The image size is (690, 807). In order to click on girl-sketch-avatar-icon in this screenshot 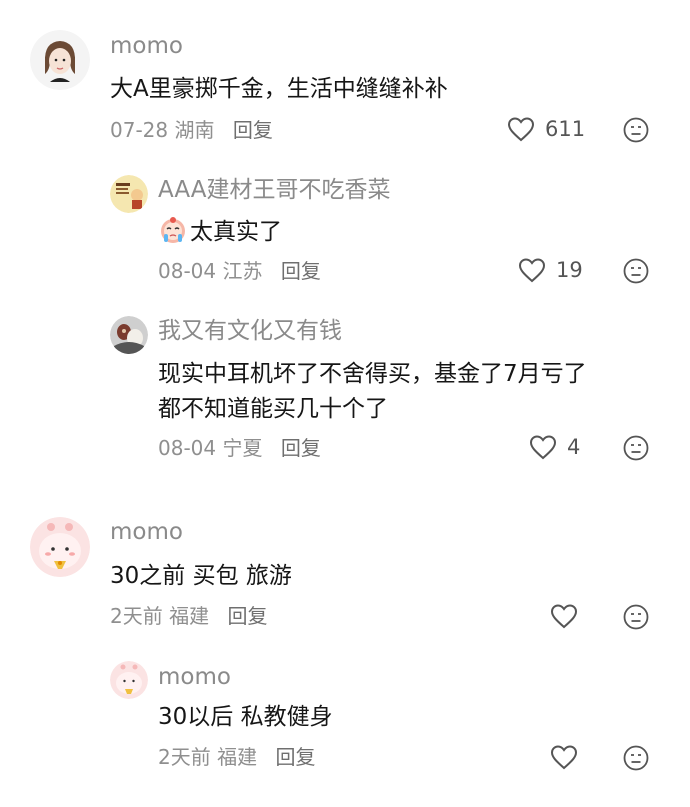, I will do `click(60, 60)`.